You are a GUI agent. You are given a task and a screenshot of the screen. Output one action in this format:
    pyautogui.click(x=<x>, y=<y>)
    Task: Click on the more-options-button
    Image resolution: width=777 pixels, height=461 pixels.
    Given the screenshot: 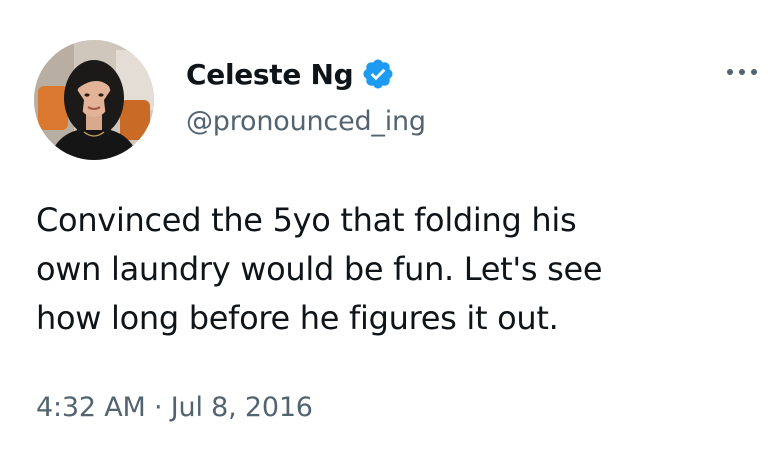 What is the action you would take?
    pyautogui.click(x=742, y=72)
    